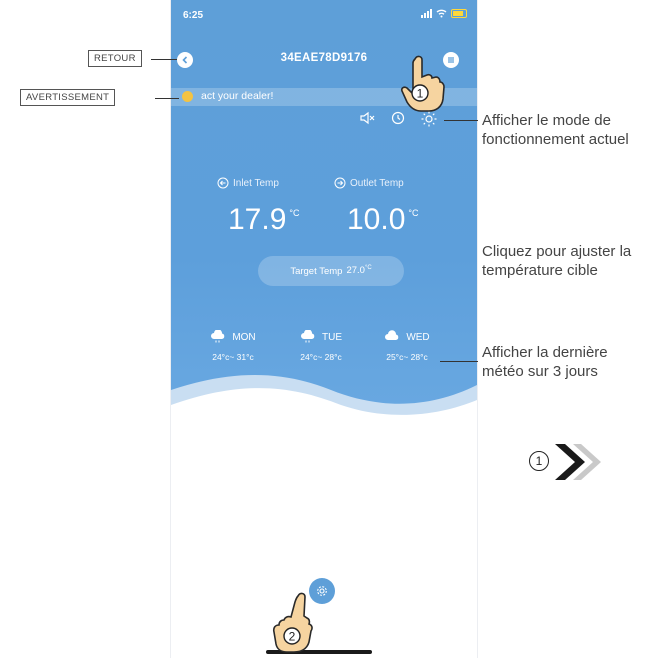 This screenshot has width=655, height=658. Describe the element at coordinates (167, 99) in the screenshot. I see `warning-annotation-line` at that location.